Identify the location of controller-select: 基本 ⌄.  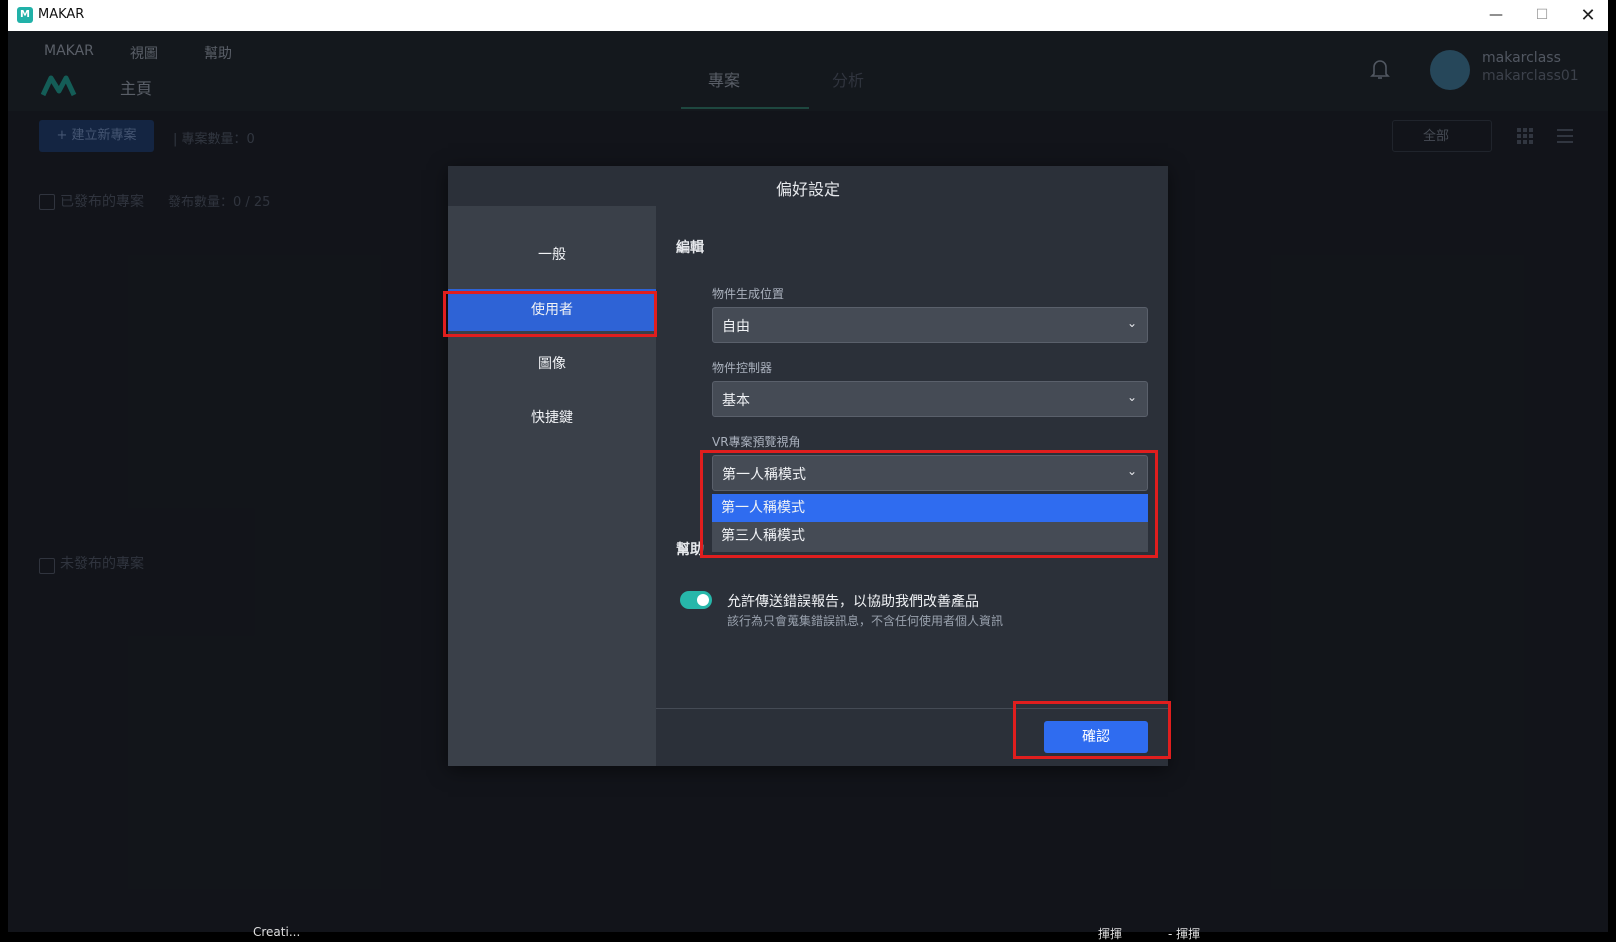
(930, 399).